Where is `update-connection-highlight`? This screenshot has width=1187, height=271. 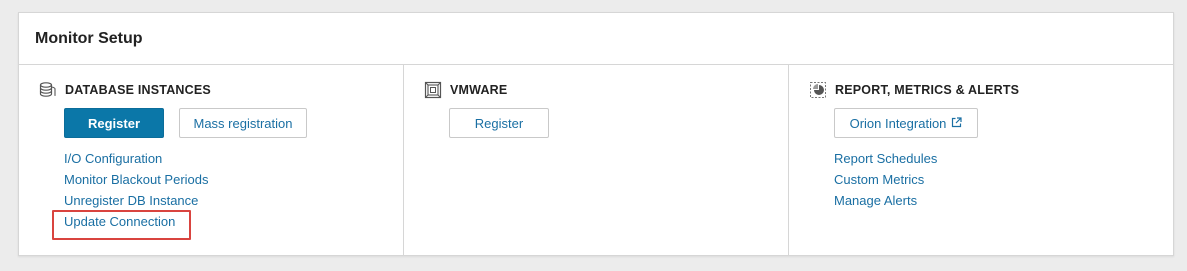
update-connection-highlight is located at coordinates (121, 225).